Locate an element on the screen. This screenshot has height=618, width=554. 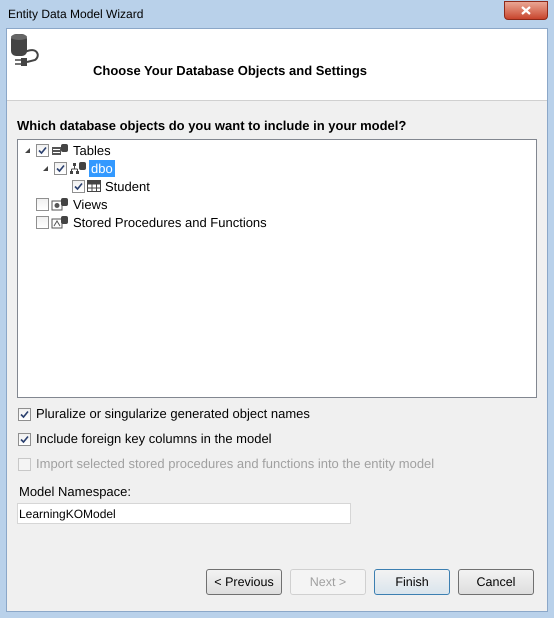
window-title: Entity Data Model Wizard is located at coordinates (76, 14).